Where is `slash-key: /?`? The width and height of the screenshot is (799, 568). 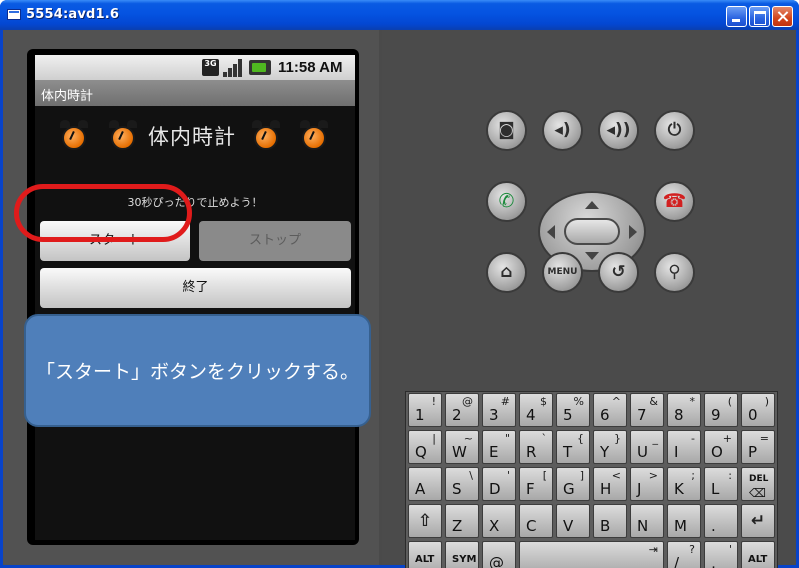 slash-key: /? is located at coordinates (684, 554).